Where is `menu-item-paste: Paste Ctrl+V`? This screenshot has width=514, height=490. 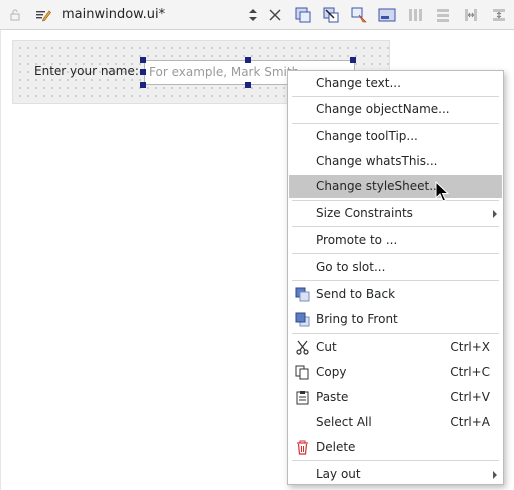
menu-item-paste: Paste Ctrl+V is located at coordinates (395, 397).